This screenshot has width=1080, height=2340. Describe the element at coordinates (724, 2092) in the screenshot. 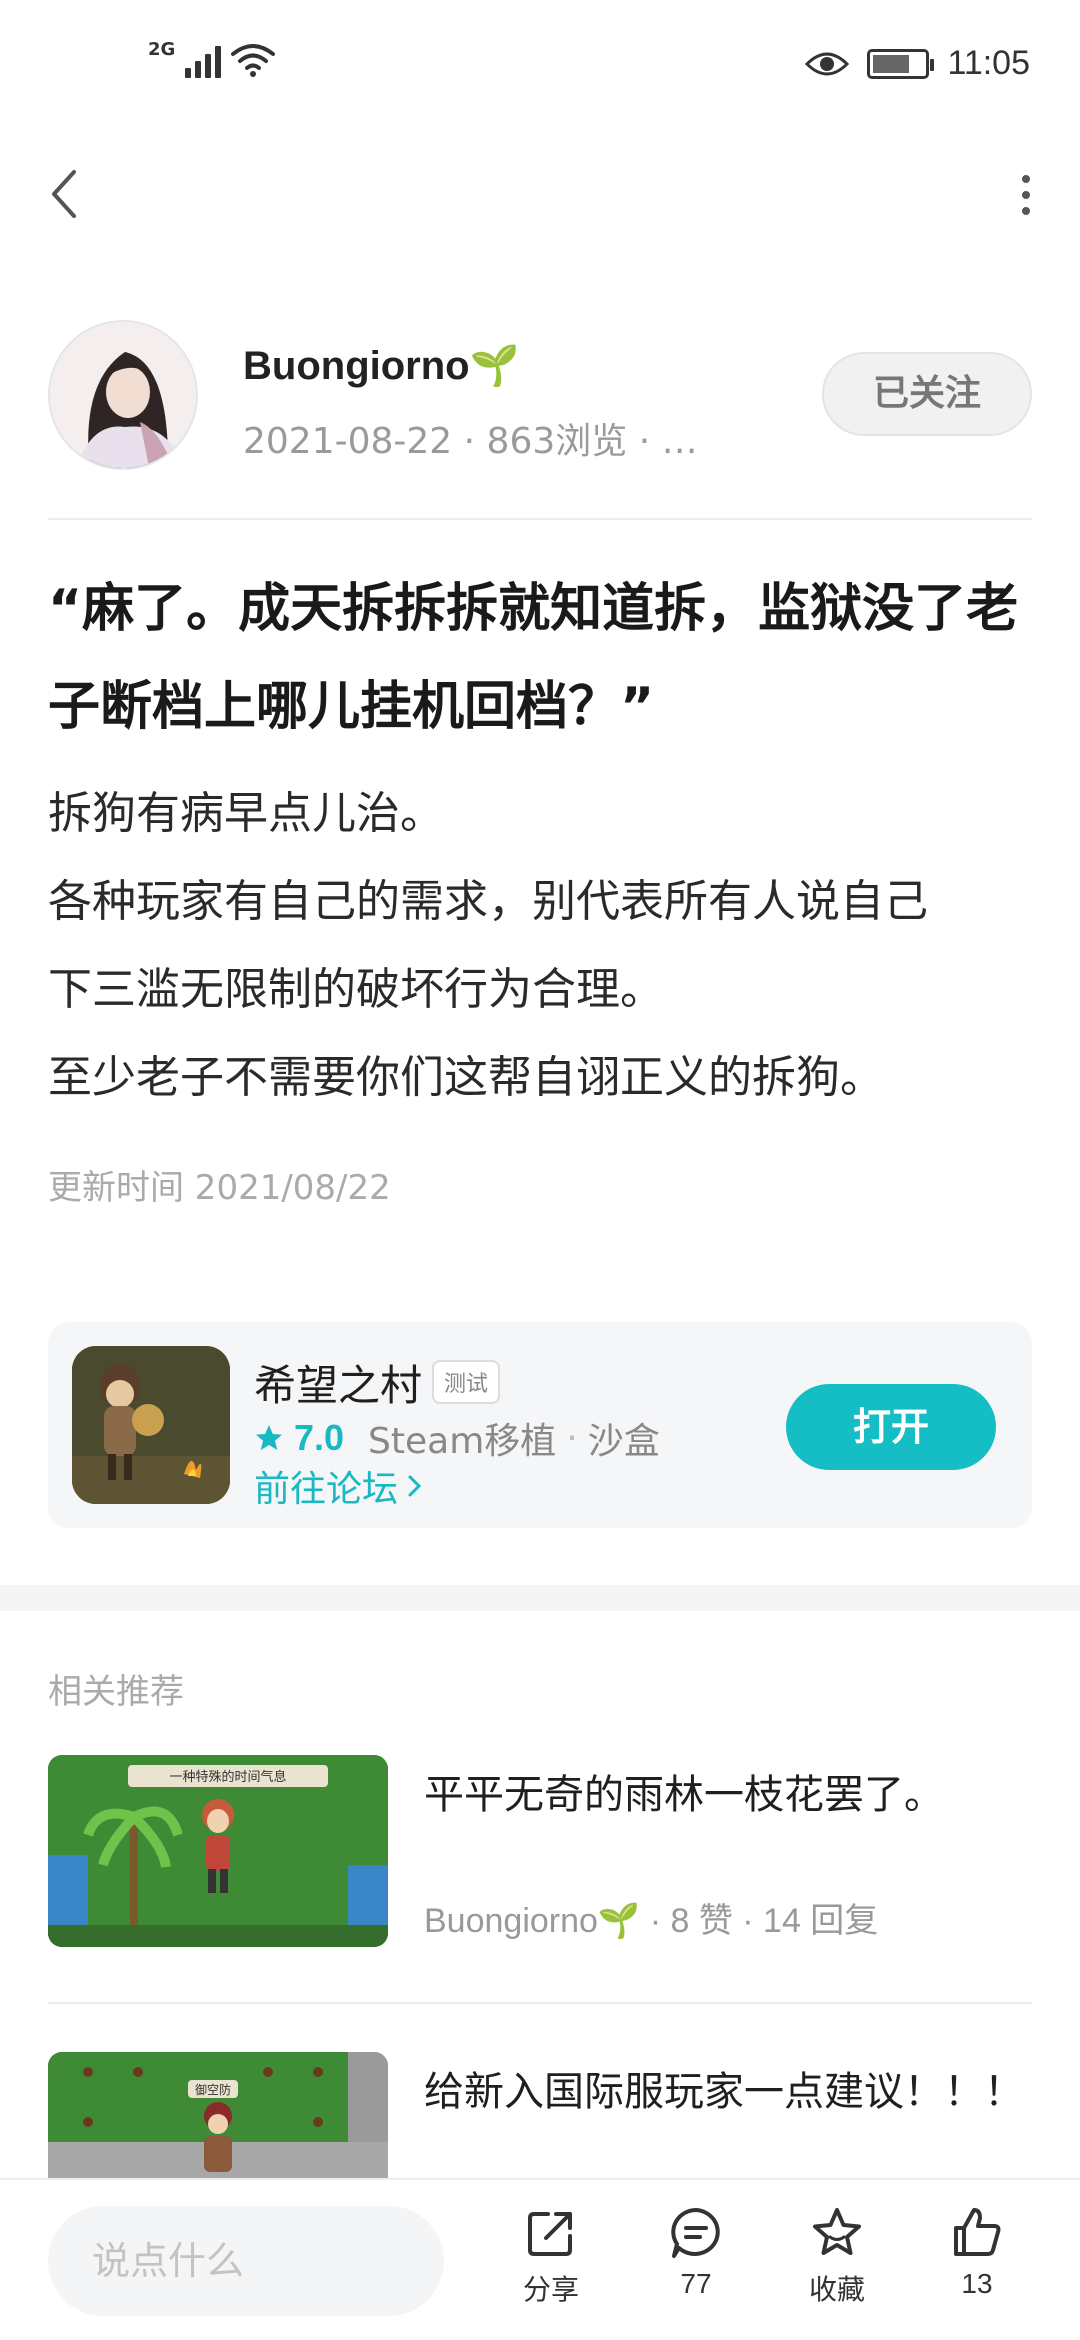

I see `related-headline: 给新入国际服玩家一点建议！！！` at that location.